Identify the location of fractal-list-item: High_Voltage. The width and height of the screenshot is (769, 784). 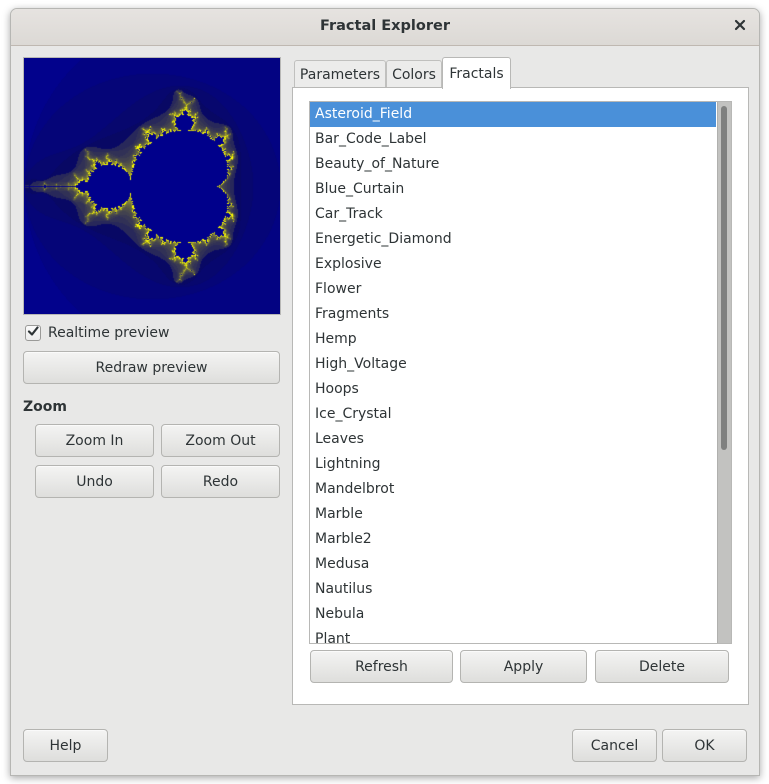
(513, 364).